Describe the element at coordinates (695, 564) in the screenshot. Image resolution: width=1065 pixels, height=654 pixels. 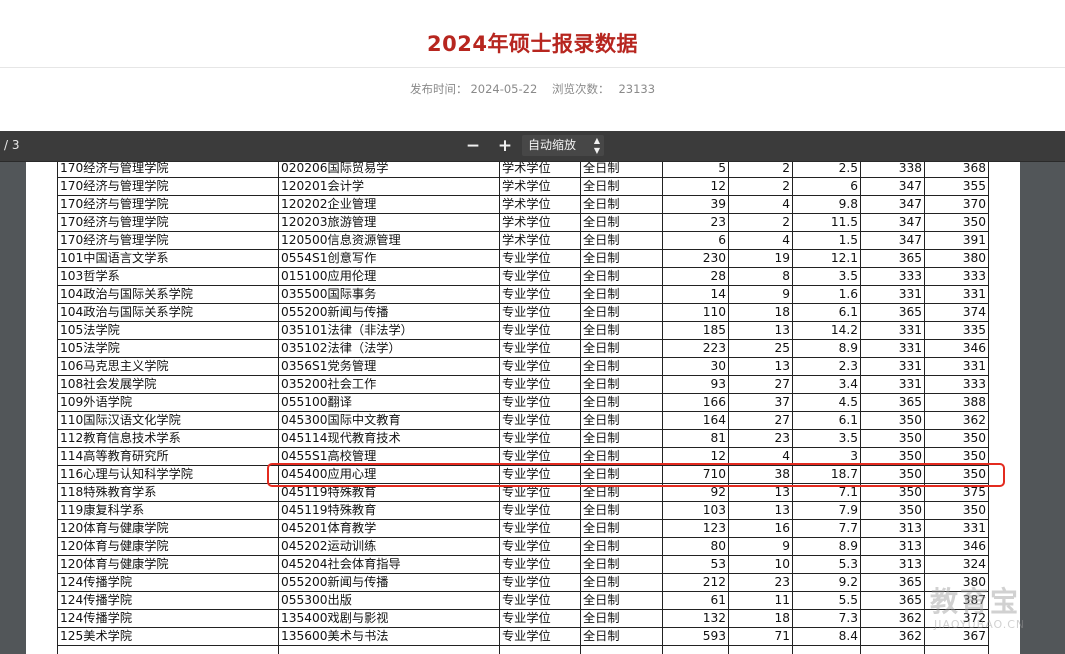
I see `applicants-cell: 53` at that location.